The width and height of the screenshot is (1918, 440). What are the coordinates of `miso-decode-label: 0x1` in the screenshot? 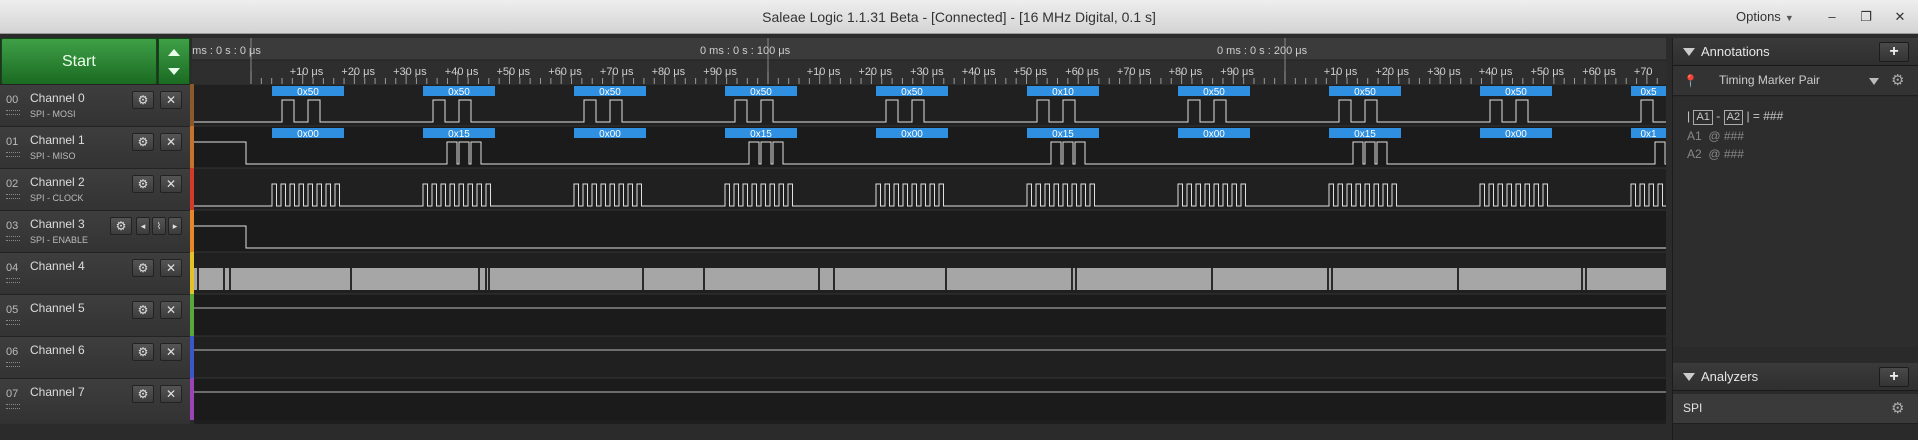 It's located at (1648, 134).